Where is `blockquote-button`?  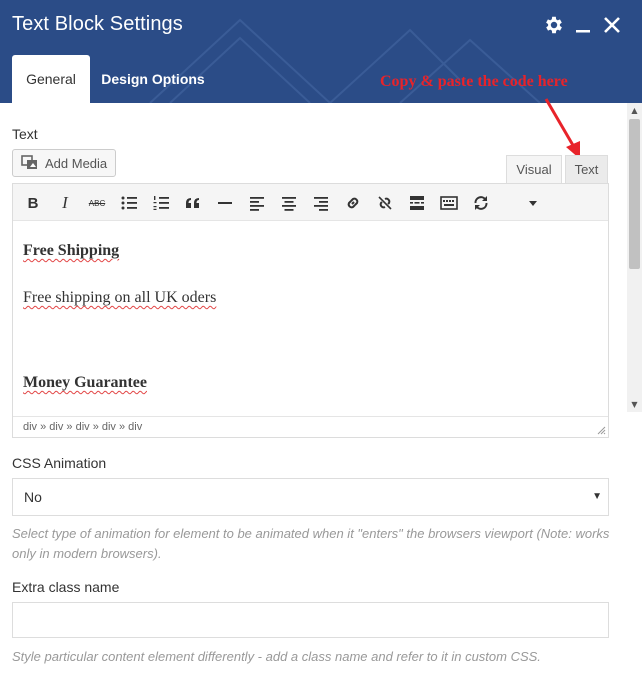 blockquote-button is located at coordinates (193, 203).